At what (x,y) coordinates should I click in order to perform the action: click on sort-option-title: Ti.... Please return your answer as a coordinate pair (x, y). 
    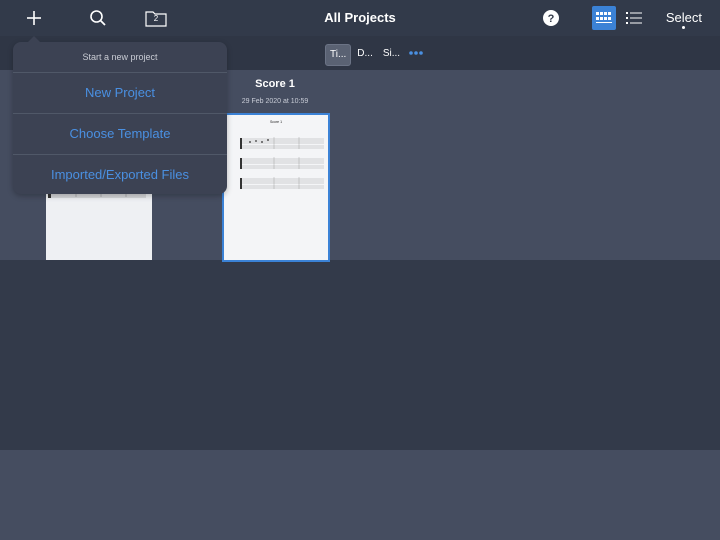
    Looking at the image, I should click on (338, 55).